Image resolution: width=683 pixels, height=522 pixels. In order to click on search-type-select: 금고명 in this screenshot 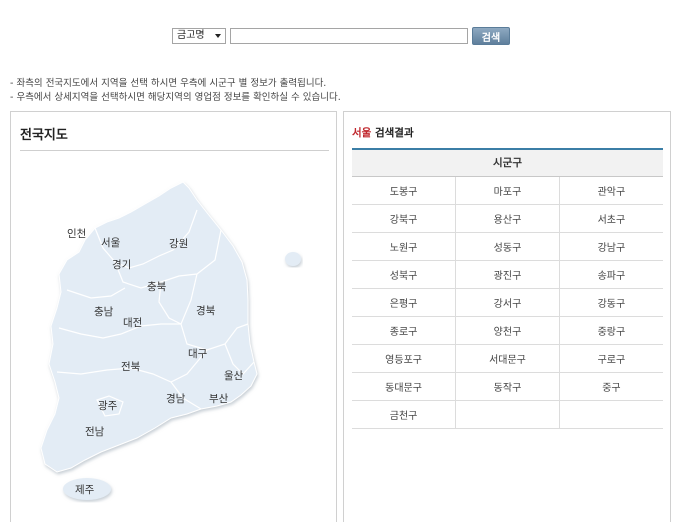, I will do `click(199, 36)`.